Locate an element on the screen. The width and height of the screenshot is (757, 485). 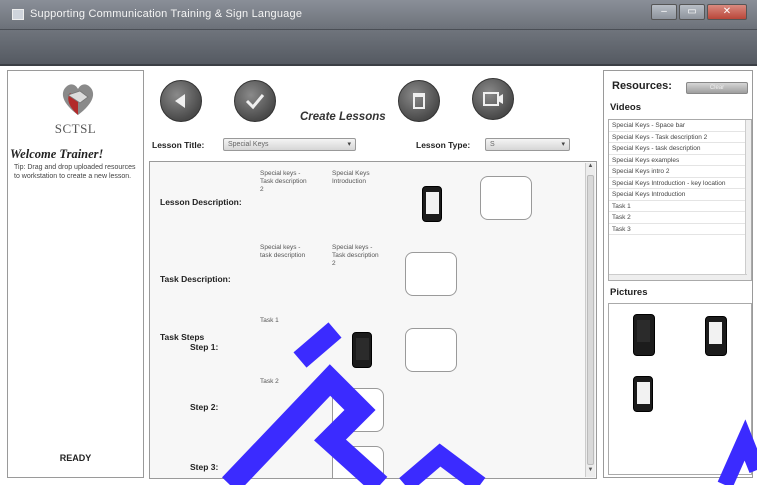
lesson-description-item: Special keys - Task description 2 is located at coordinates (283, 181).